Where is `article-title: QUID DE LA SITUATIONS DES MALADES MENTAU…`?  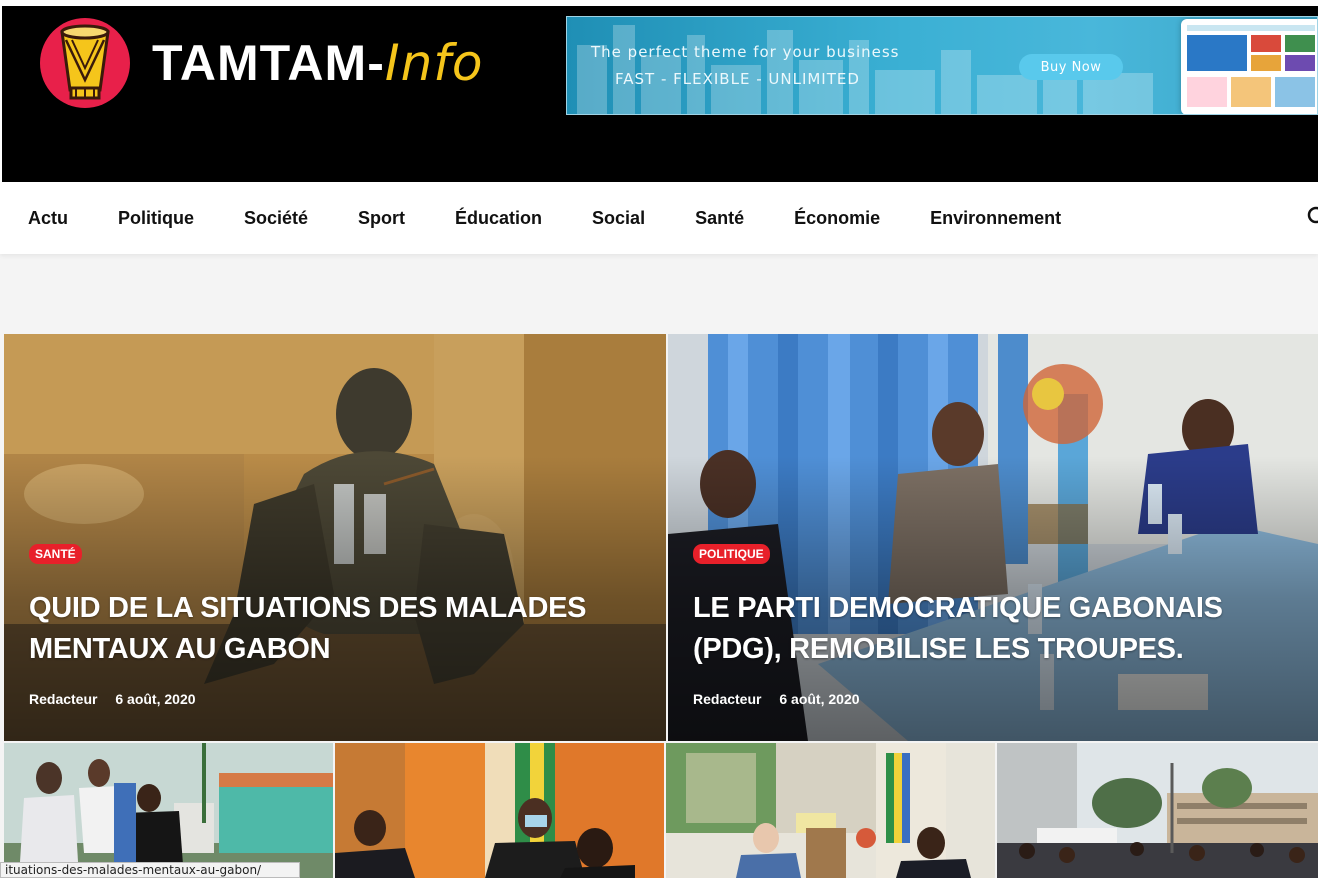
article-title: QUID DE LA SITUATIONS DES MALADES MENTAU… is located at coordinates (332, 629).